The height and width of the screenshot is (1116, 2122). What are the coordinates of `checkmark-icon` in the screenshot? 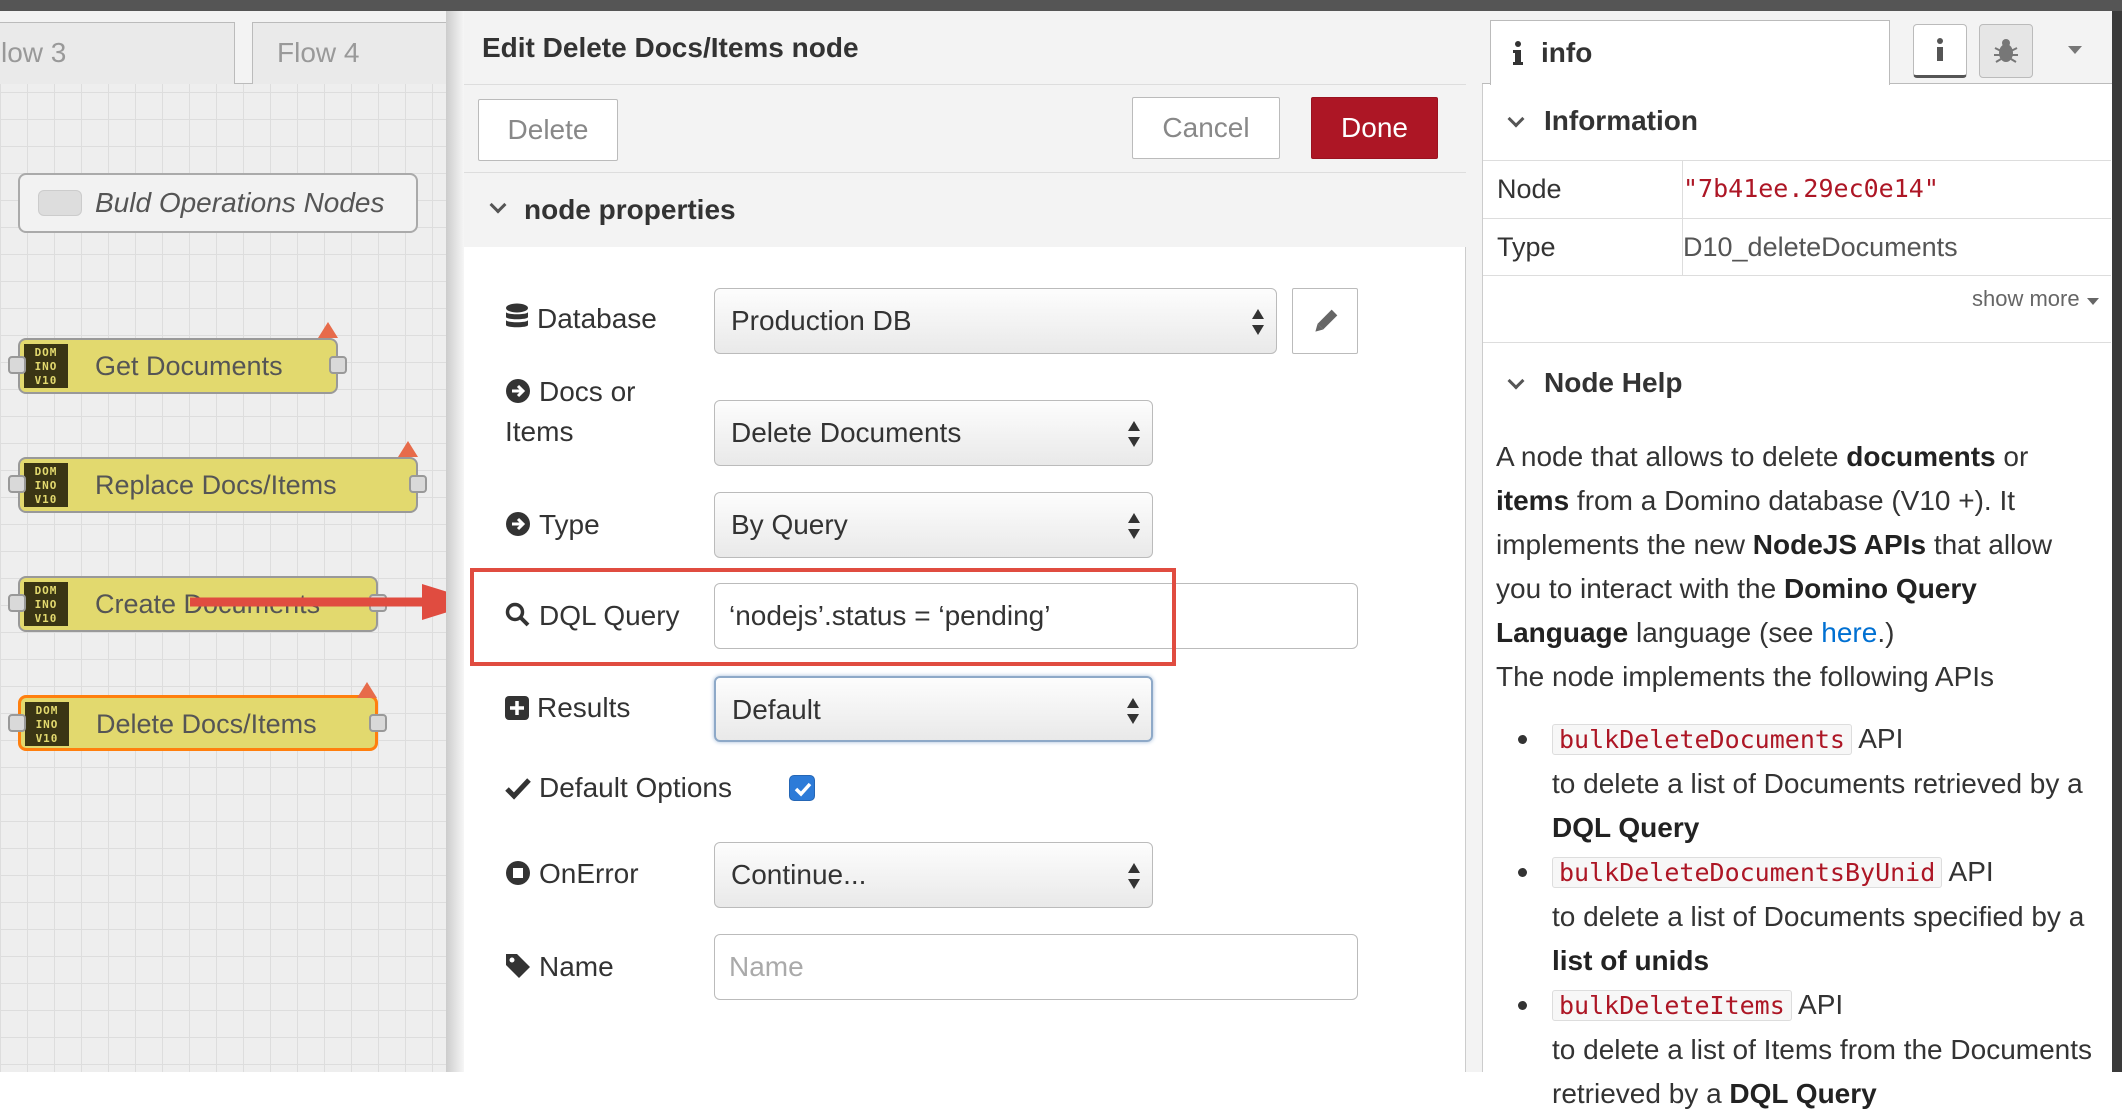 It's located at (803, 789).